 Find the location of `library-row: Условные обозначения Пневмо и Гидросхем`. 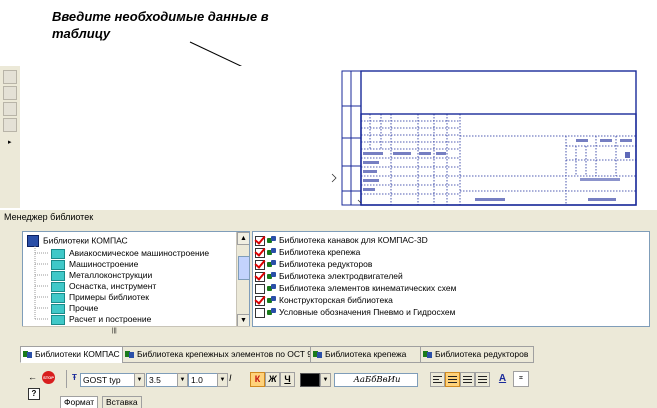

library-row: Условные обозначения Пневмо и Гидросхем is located at coordinates (355, 312).